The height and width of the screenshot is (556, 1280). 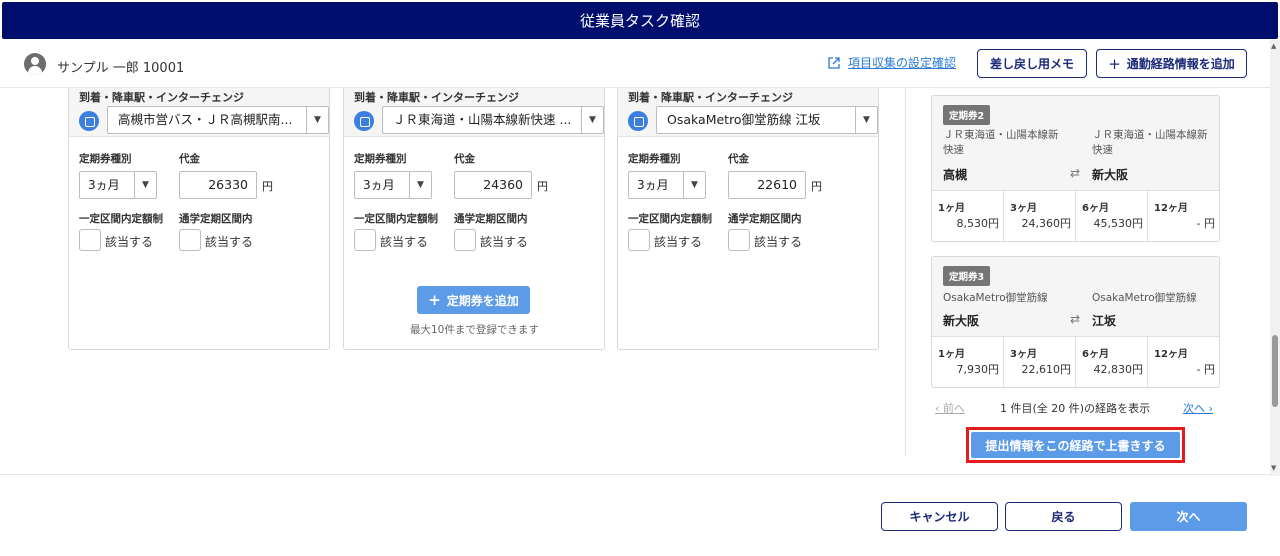 I want to click on price-input: 22610, so click(x=767, y=185).